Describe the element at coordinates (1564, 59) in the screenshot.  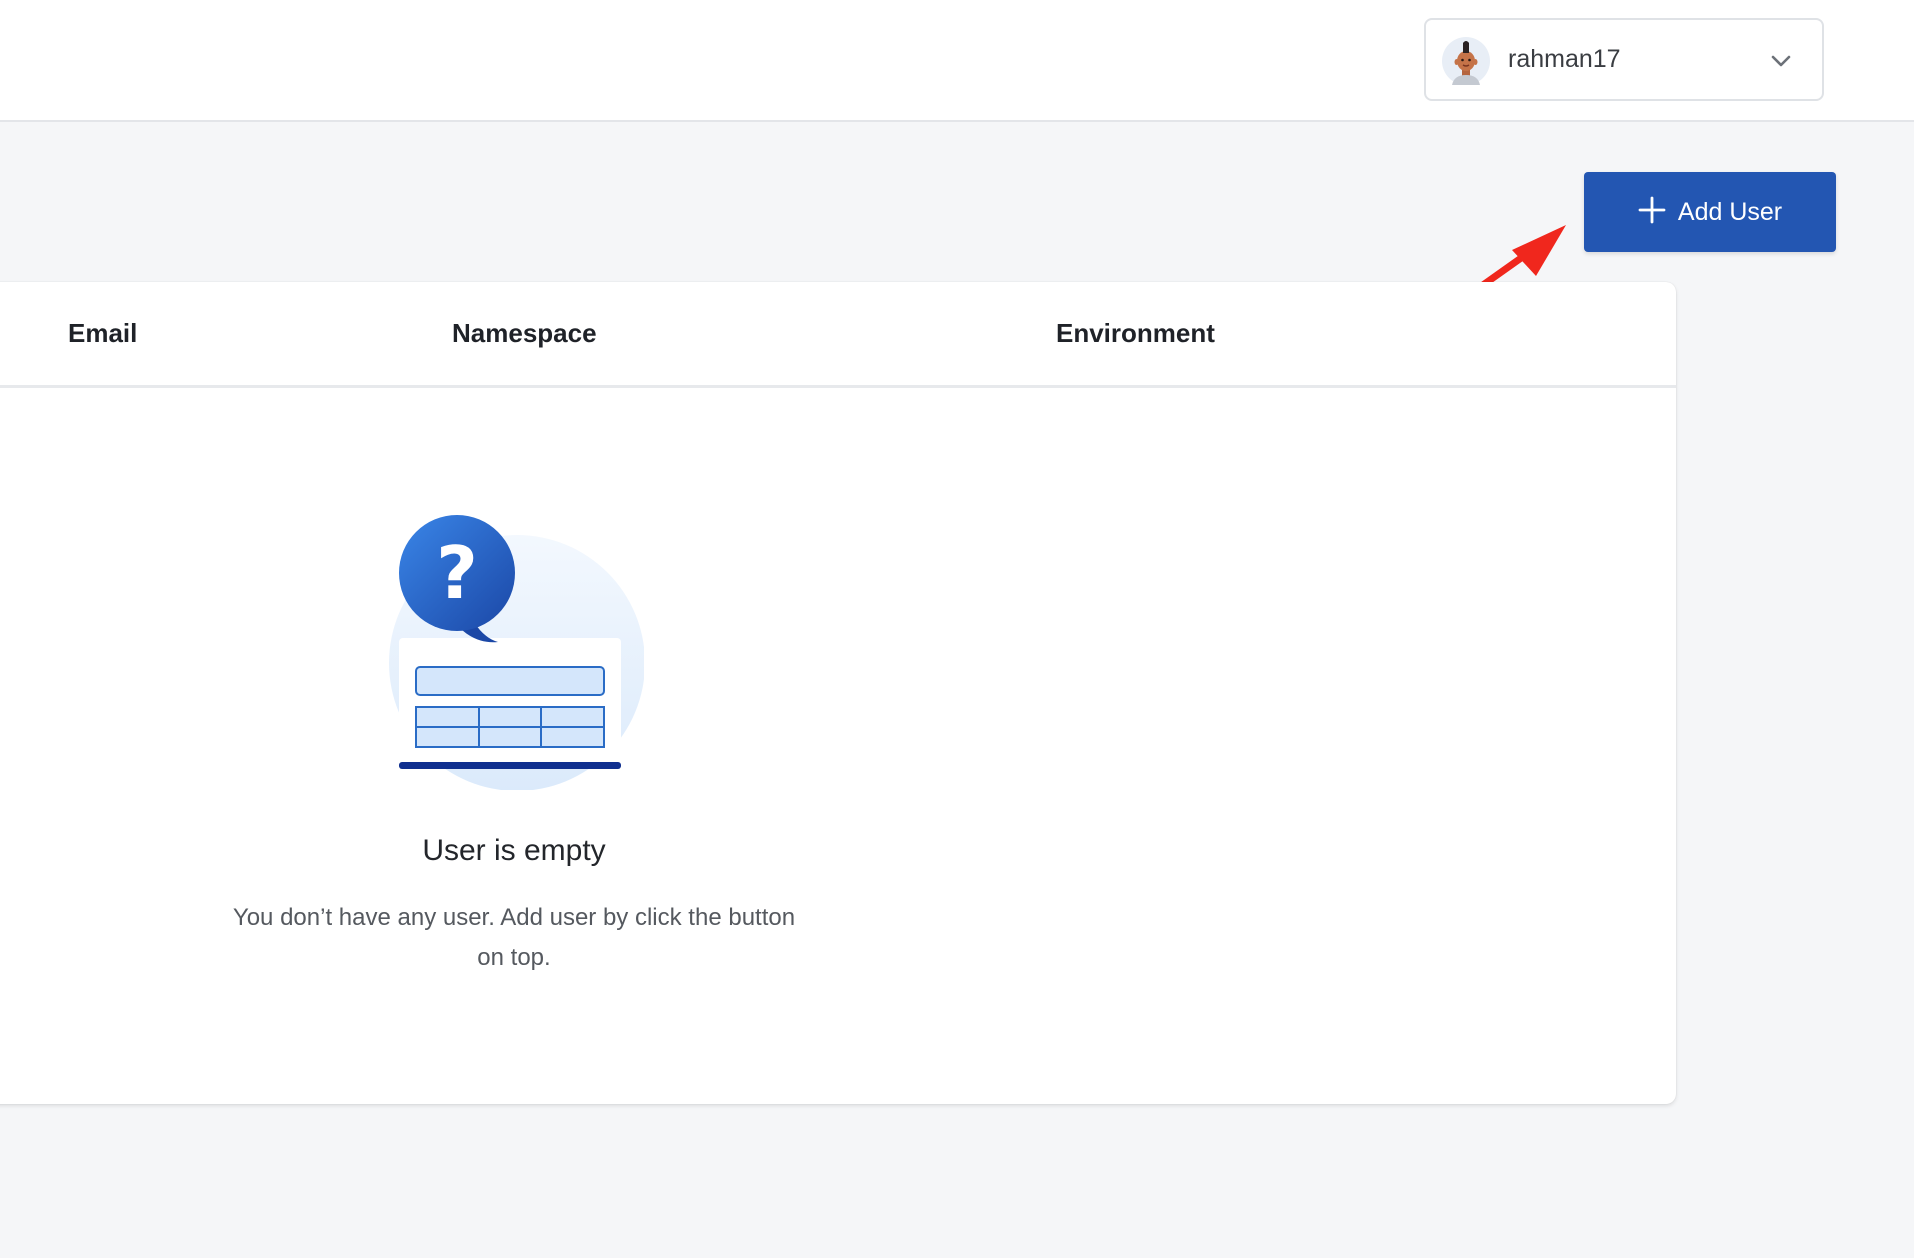
I see `username-label: rahman17` at that location.